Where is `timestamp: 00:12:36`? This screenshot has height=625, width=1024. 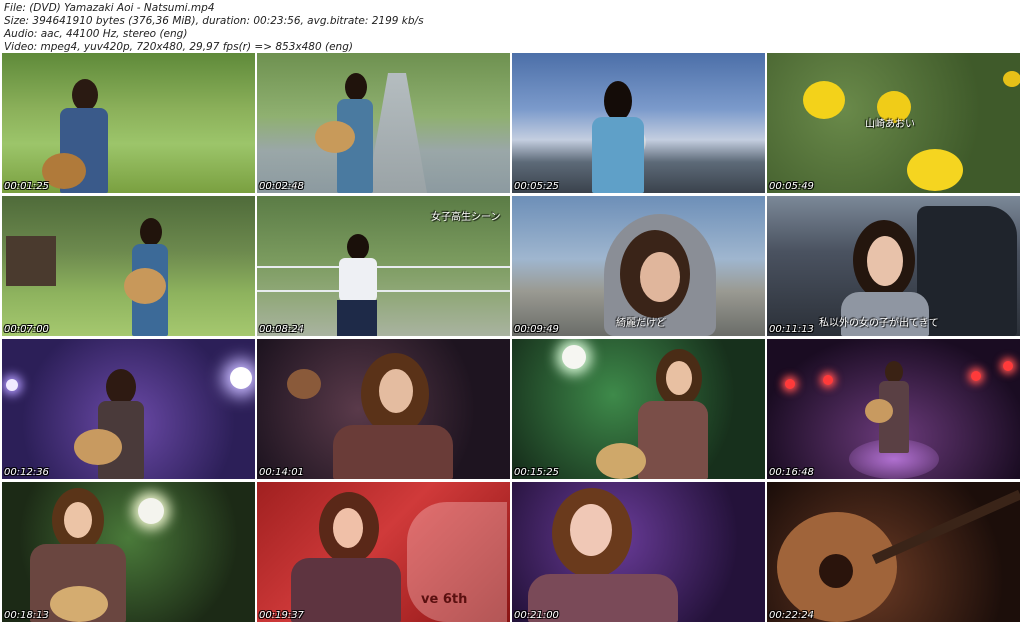 timestamp: 00:12:36 is located at coordinates (26, 472).